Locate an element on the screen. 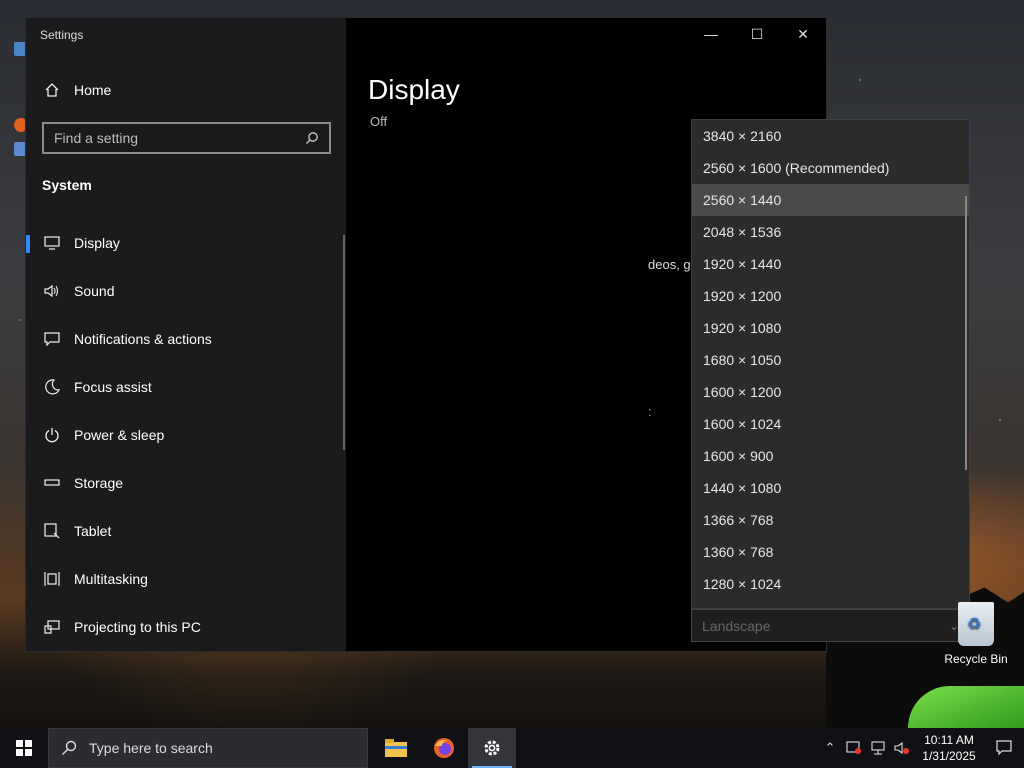 The width and height of the screenshot is (1024, 768). storage-icon is located at coordinates (52, 483).